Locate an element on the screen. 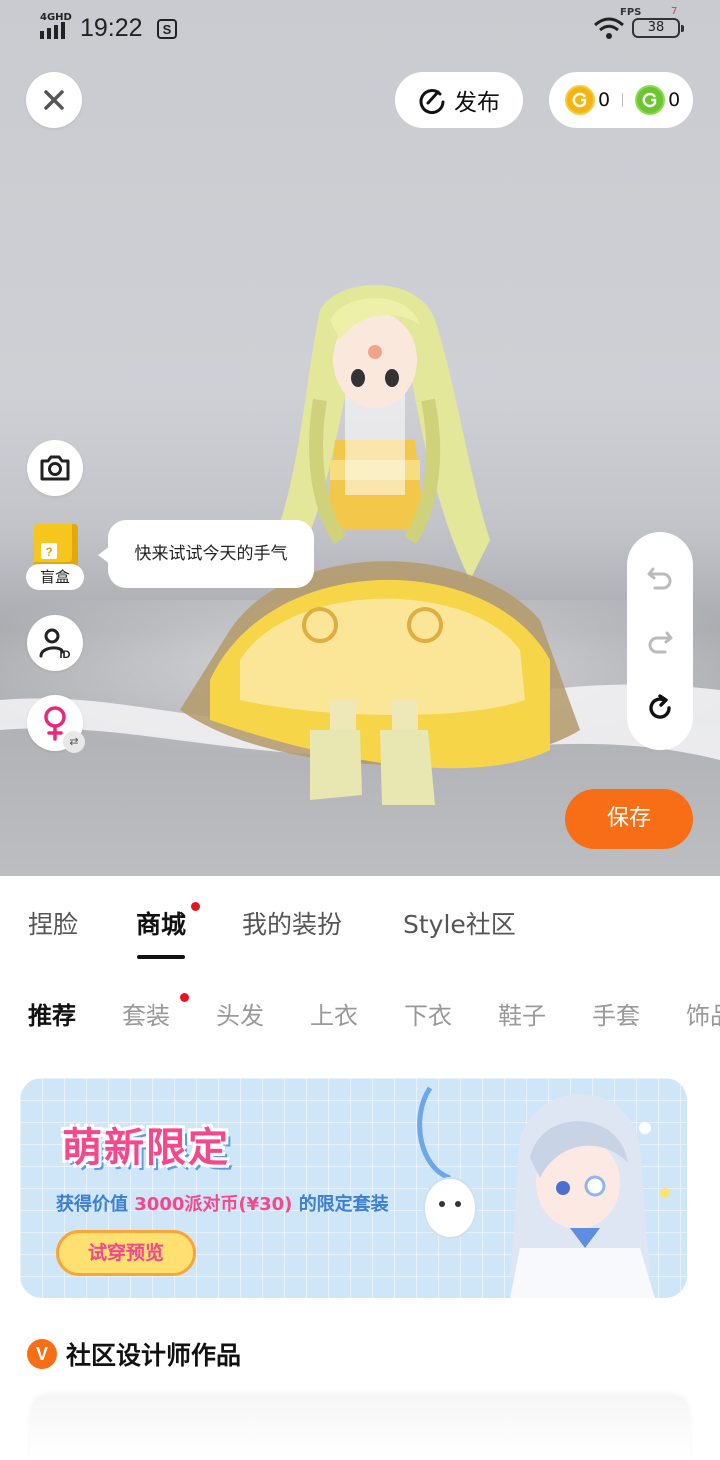 The width and height of the screenshot is (720, 1460). swap-icon: ⇄ is located at coordinates (74, 742).